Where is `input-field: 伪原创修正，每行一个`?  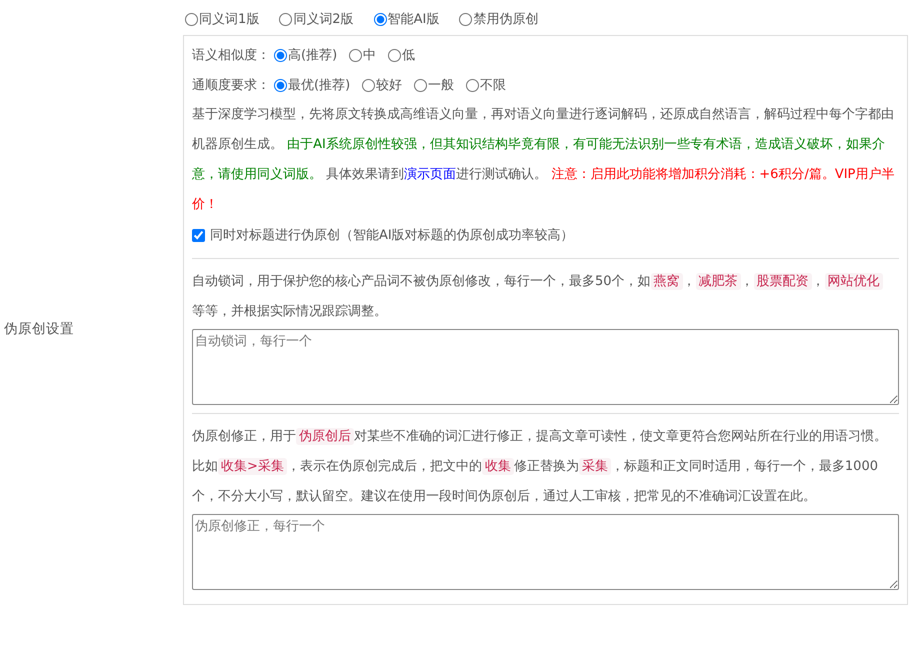 input-field: 伪原创修正，每行一个 is located at coordinates (545, 552).